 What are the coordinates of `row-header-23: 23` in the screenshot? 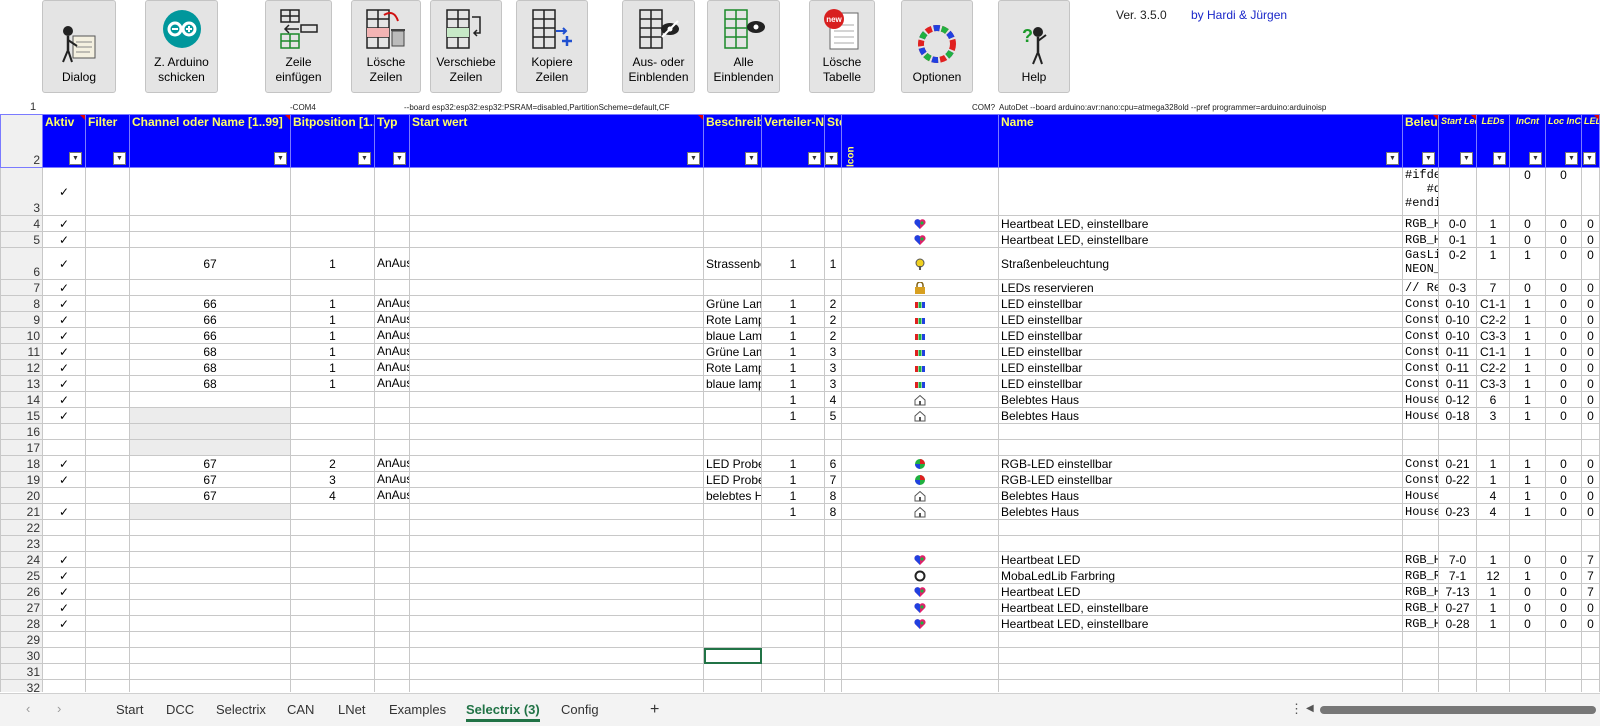 It's located at (21, 543).